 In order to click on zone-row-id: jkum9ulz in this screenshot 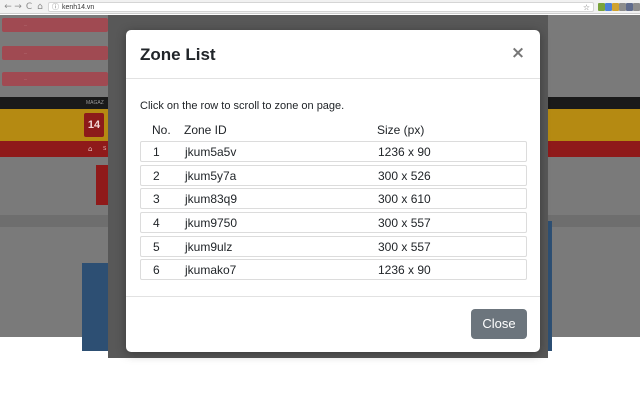, I will do `click(209, 247)`.